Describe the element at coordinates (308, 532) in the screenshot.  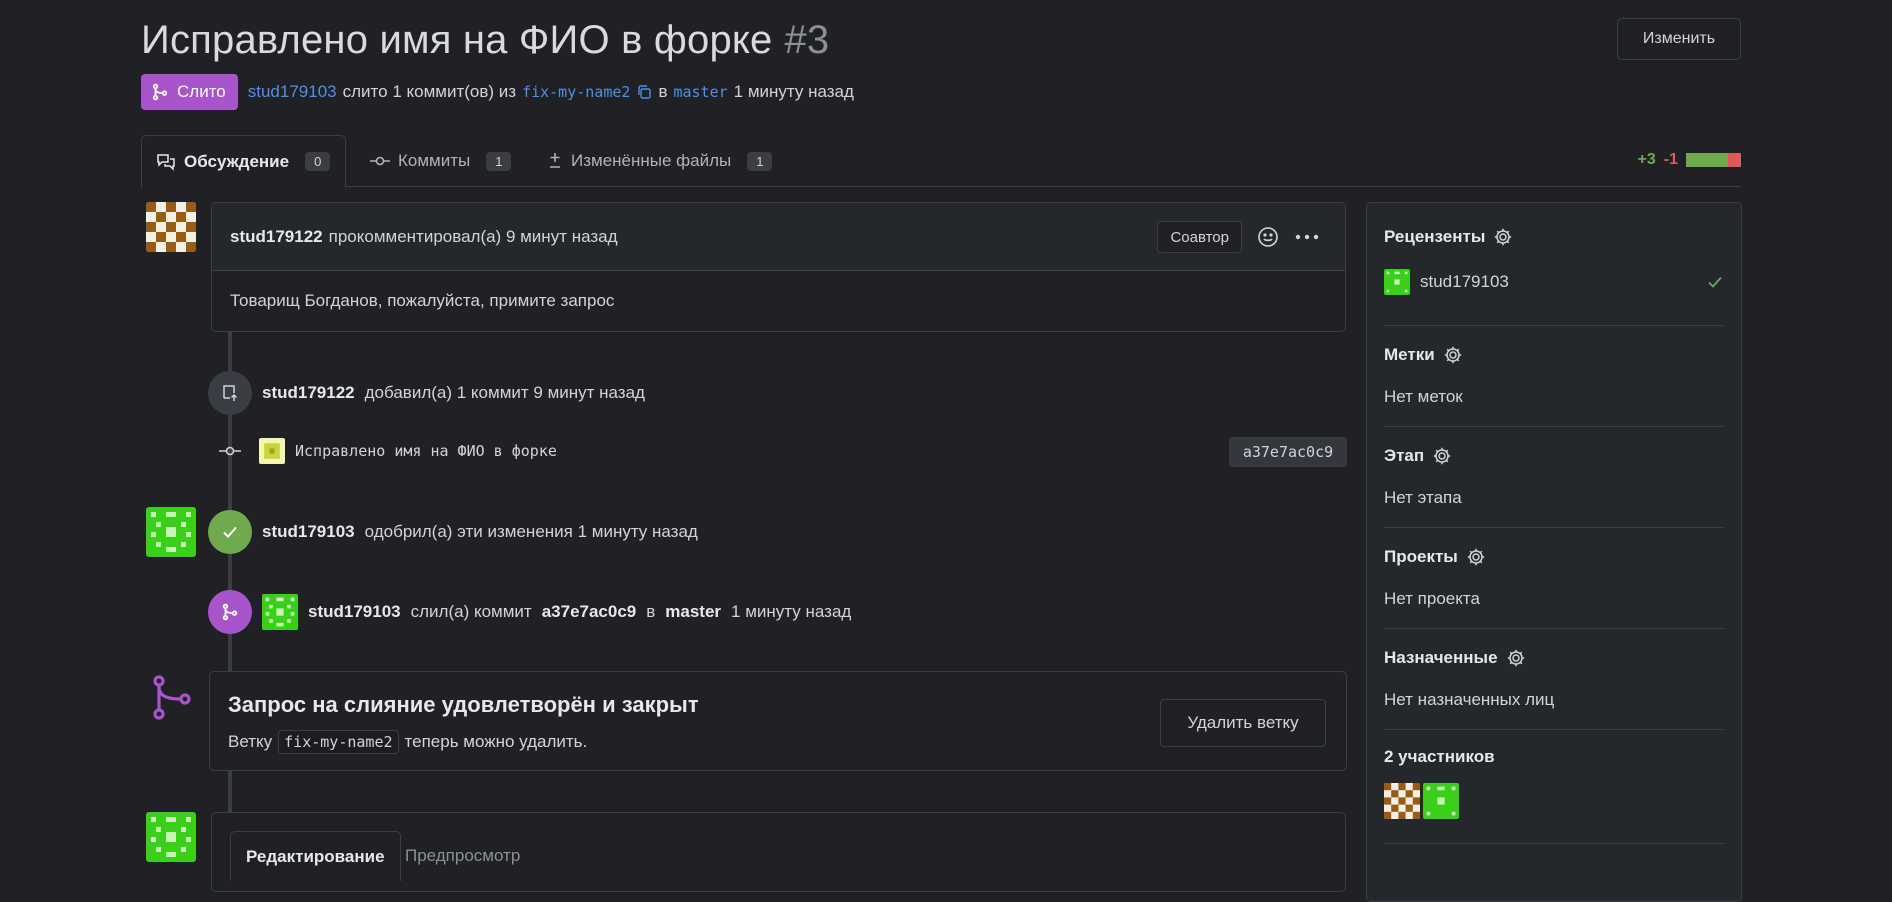
I see `approve-author: stud179103` at that location.